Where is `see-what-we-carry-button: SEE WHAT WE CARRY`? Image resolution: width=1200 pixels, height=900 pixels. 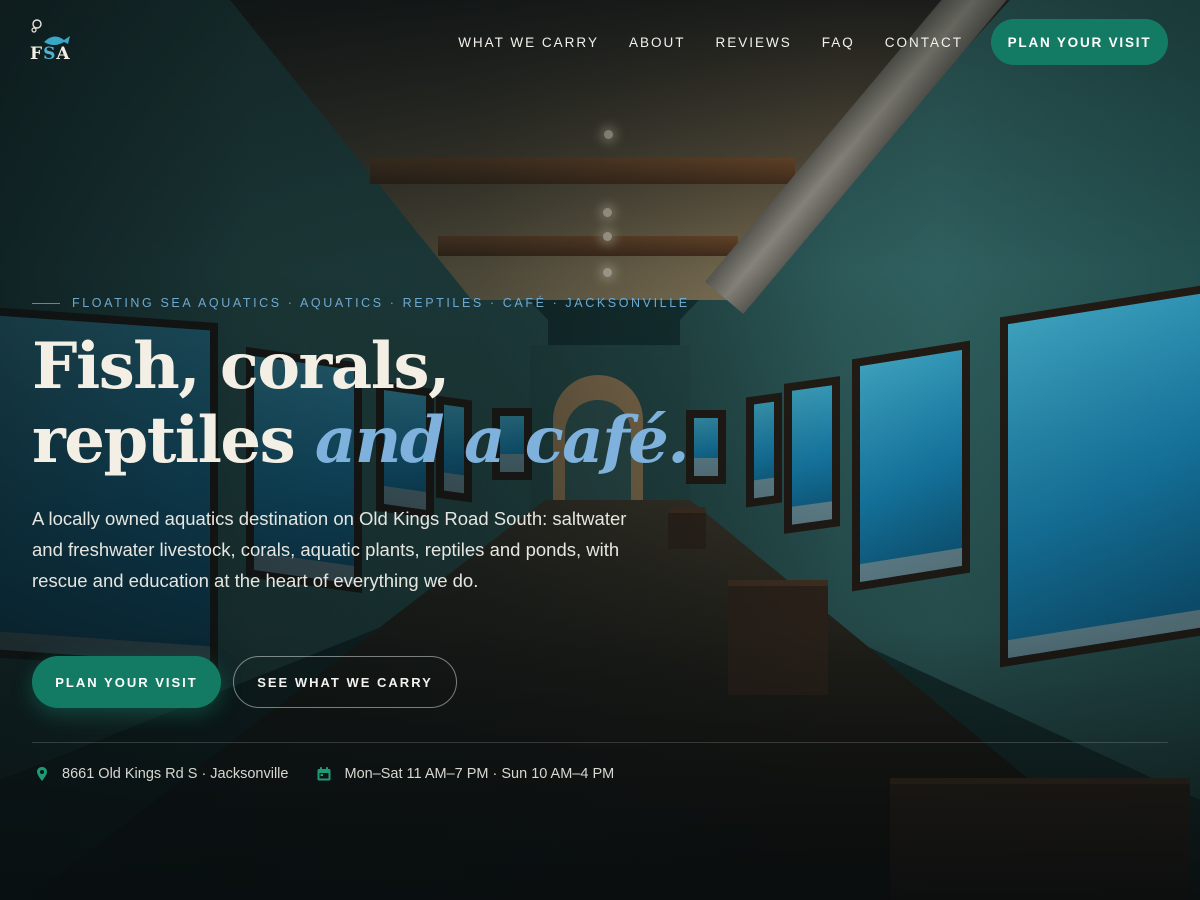 see-what-we-carry-button: SEE WHAT WE CARRY is located at coordinates (345, 682).